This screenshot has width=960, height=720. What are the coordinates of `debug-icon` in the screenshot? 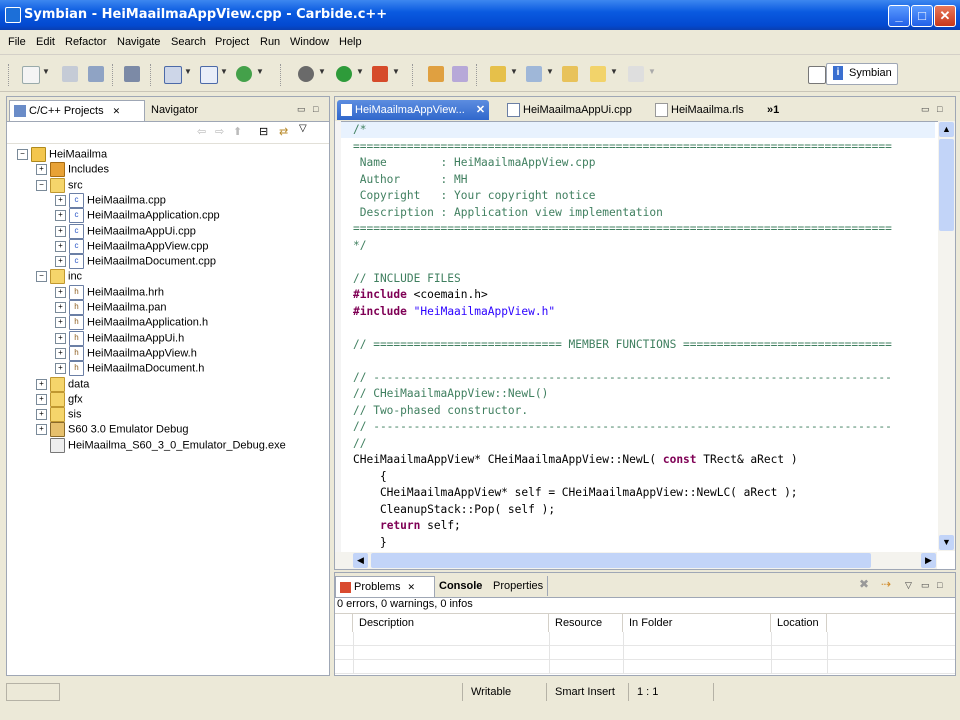 It's located at (306, 74).